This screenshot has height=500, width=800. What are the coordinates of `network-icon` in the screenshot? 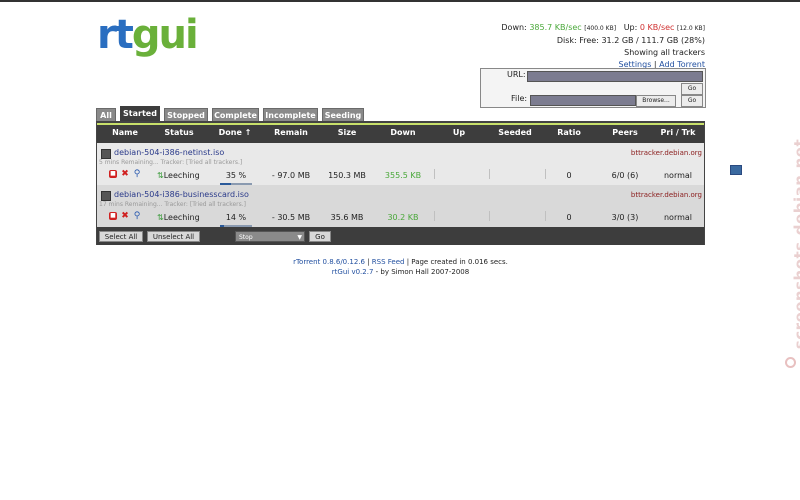 It's located at (736, 170).